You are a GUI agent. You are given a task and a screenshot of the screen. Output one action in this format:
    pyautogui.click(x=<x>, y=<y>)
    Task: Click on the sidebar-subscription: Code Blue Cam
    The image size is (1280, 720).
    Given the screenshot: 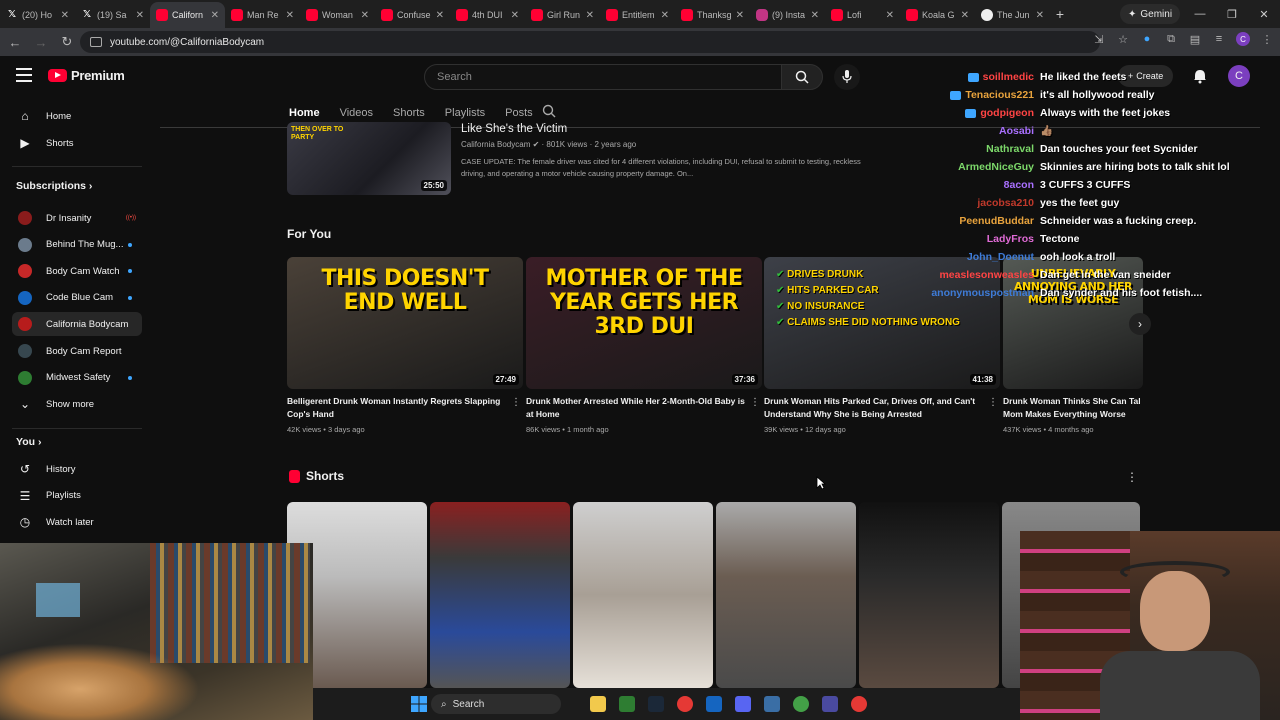 What is the action you would take?
    pyautogui.click(x=77, y=298)
    